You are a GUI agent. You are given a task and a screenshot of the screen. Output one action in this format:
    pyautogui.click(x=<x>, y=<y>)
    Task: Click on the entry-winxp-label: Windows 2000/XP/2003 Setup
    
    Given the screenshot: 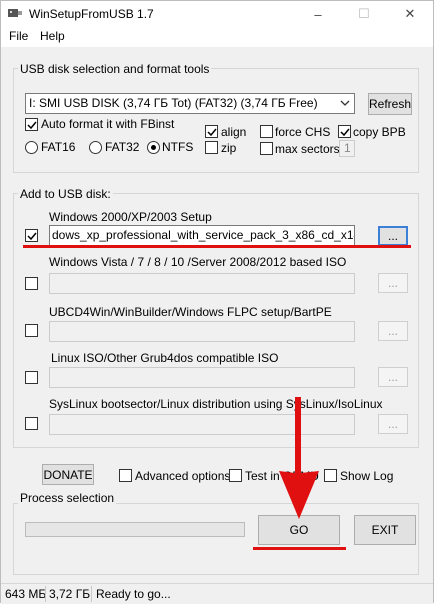 What is the action you would take?
    pyautogui.click(x=130, y=217)
    